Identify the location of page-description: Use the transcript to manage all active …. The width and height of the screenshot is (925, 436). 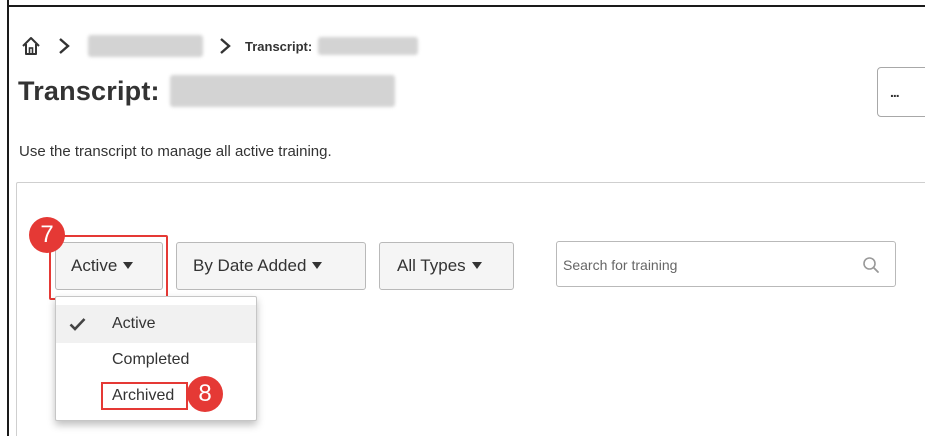
(175, 151).